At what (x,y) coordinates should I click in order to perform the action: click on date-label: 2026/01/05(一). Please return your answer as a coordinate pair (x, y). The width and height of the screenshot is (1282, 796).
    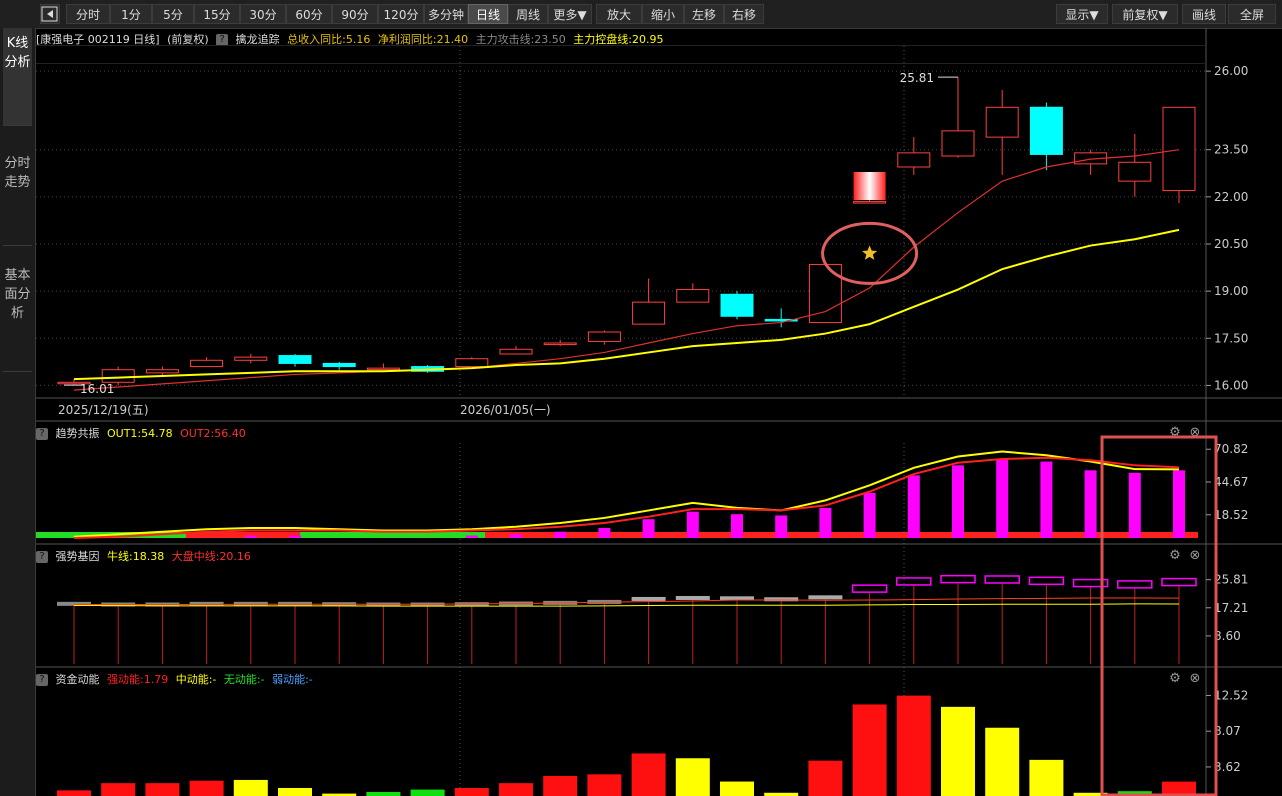
    Looking at the image, I should click on (505, 410).